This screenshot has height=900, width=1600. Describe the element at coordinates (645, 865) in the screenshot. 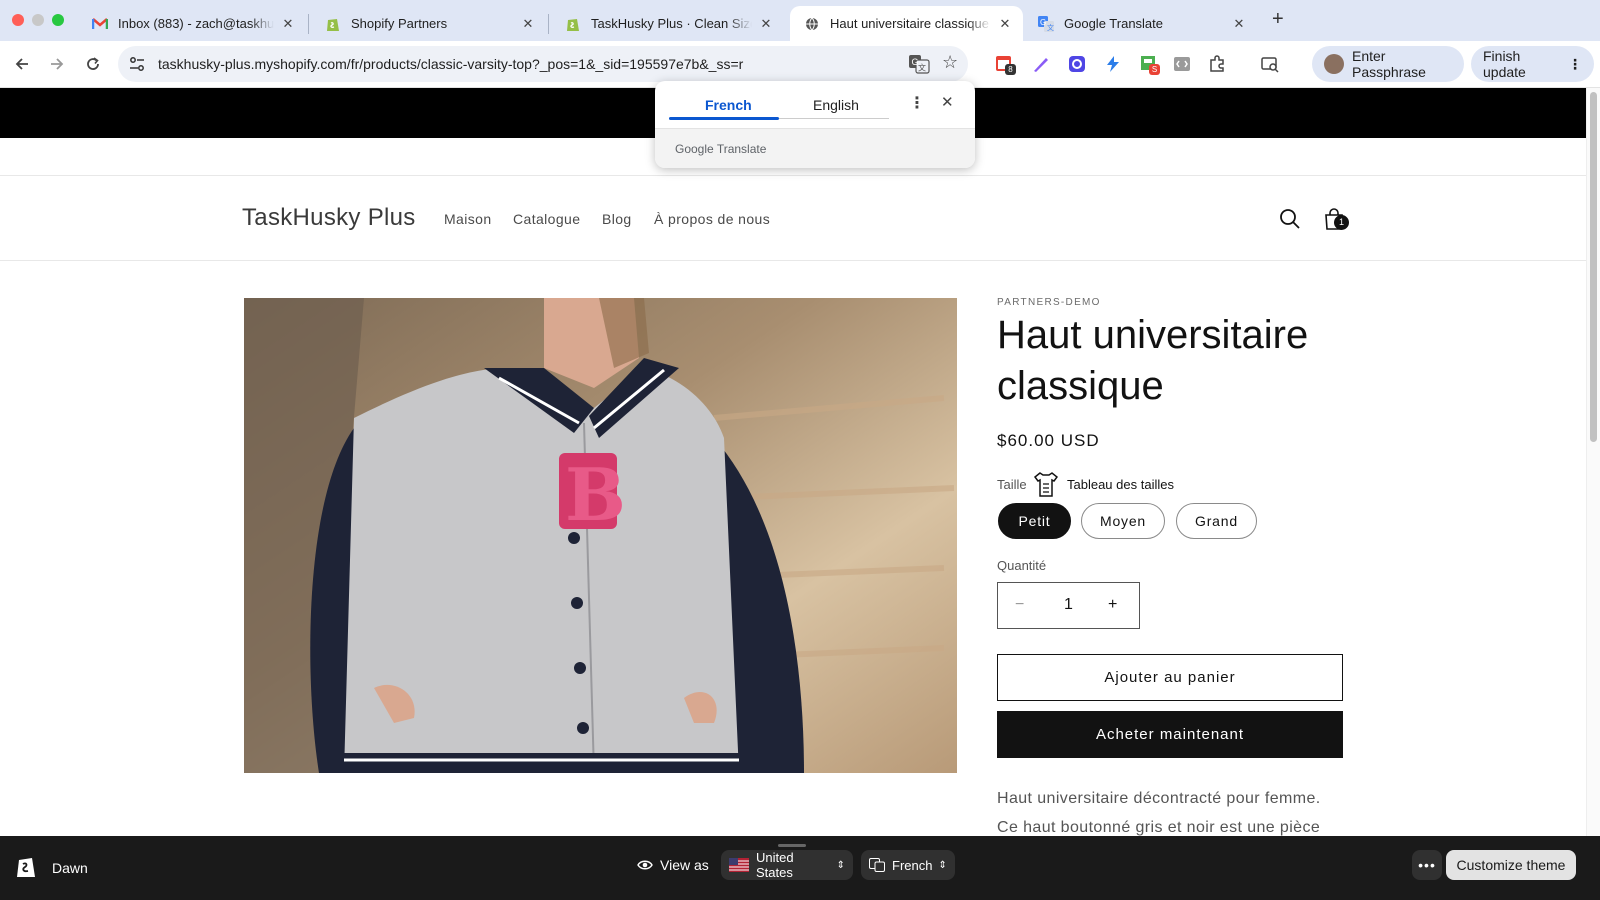

I see `eye-icon` at that location.